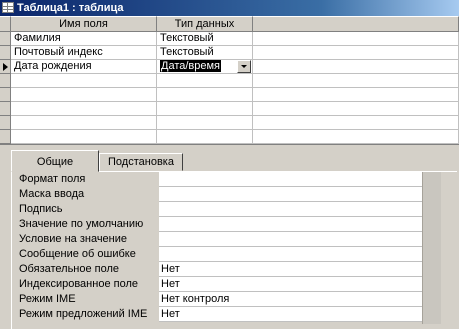 Image resolution: width=459 pixels, height=329 pixels. Describe the element at coordinates (41, 209) in the screenshot. I see `property-label: Подпись` at that location.